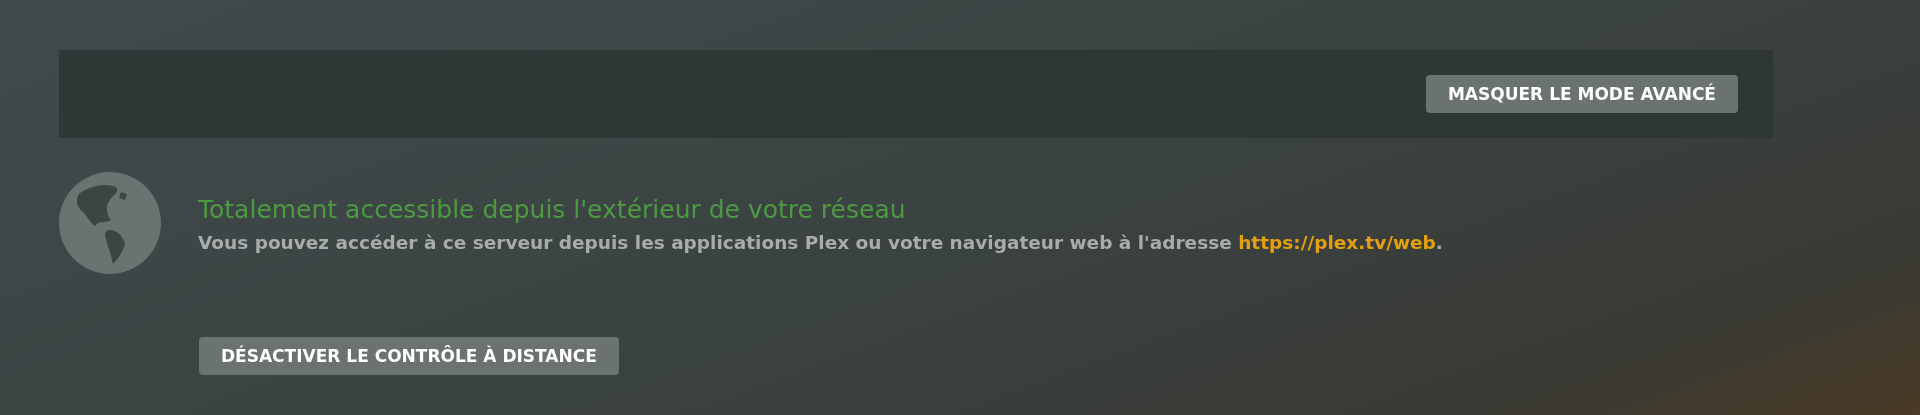 Image resolution: width=1920 pixels, height=415 pixels. Describe the element at coordinates (552, 210) in the screenshot. I see `status-title: Totalement accessible depuis l'extérieur de votre réseau` at that location.